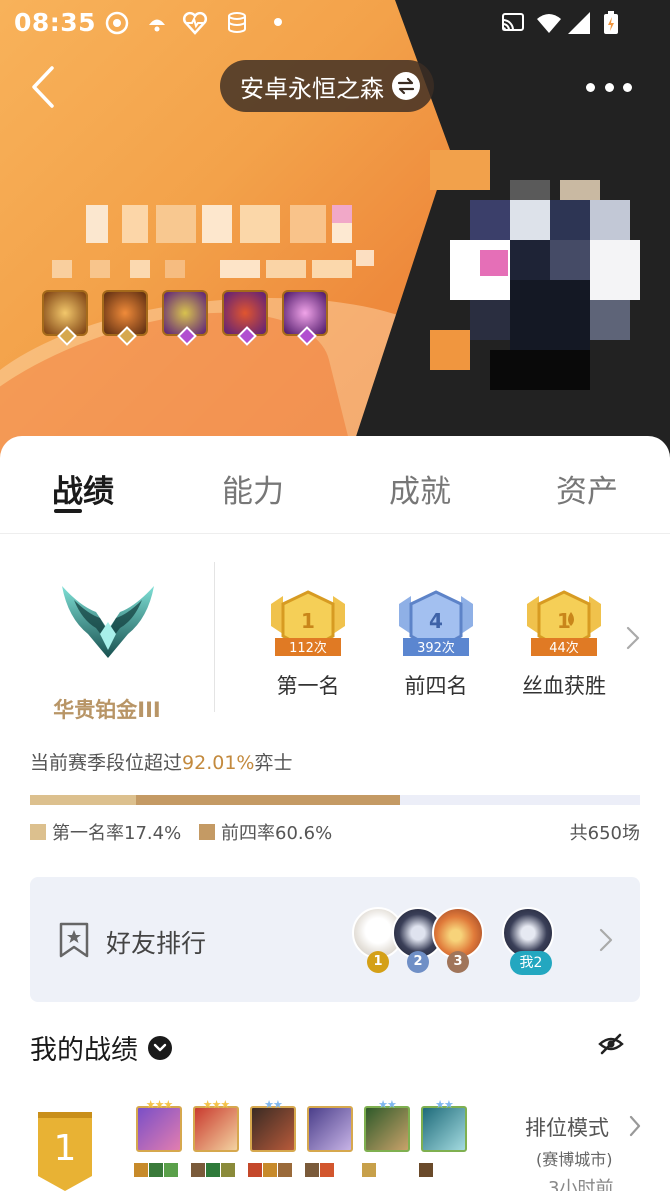  What do you see at coordinates (587, 488) in the screenshot?
I see `tab-assets: 资产` at bounding box center [587, 488].